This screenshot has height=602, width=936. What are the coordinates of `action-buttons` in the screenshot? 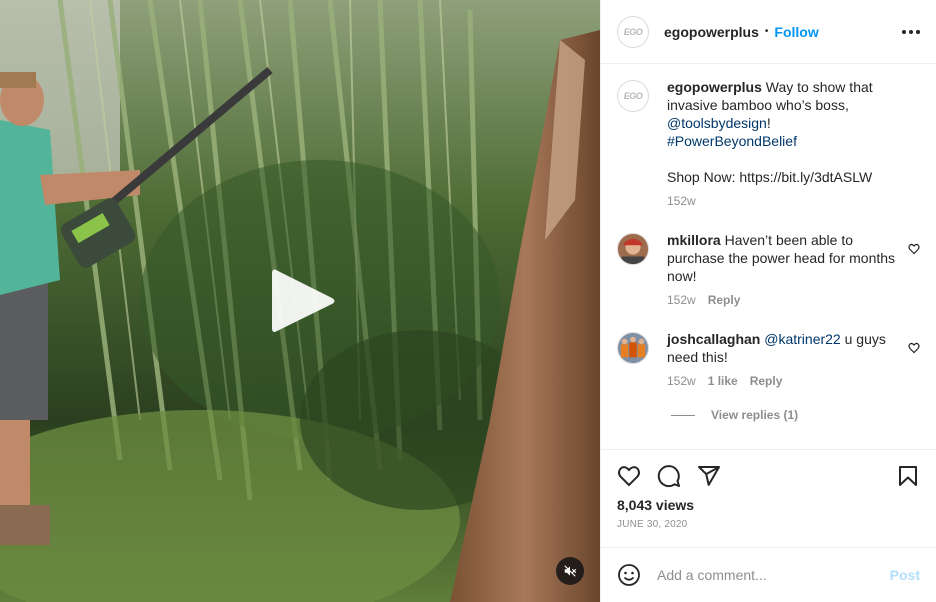 It's located at (768, 476).